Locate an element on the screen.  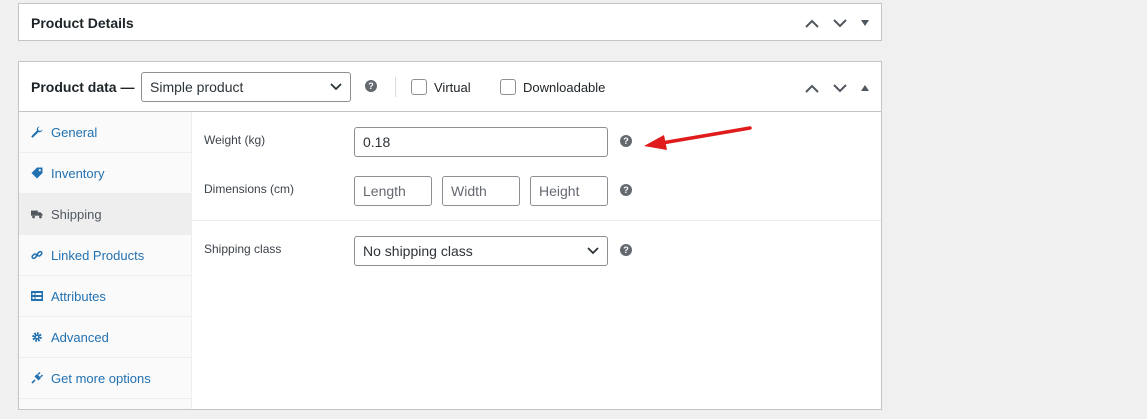
length-input: Length is located at coordinates (393, 191).